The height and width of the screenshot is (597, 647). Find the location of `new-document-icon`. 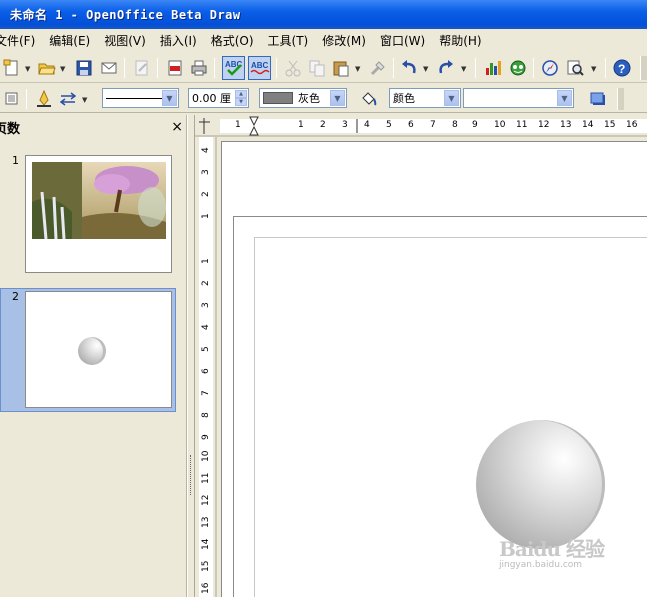

new-document-icon is located at coordinates (12, 68).